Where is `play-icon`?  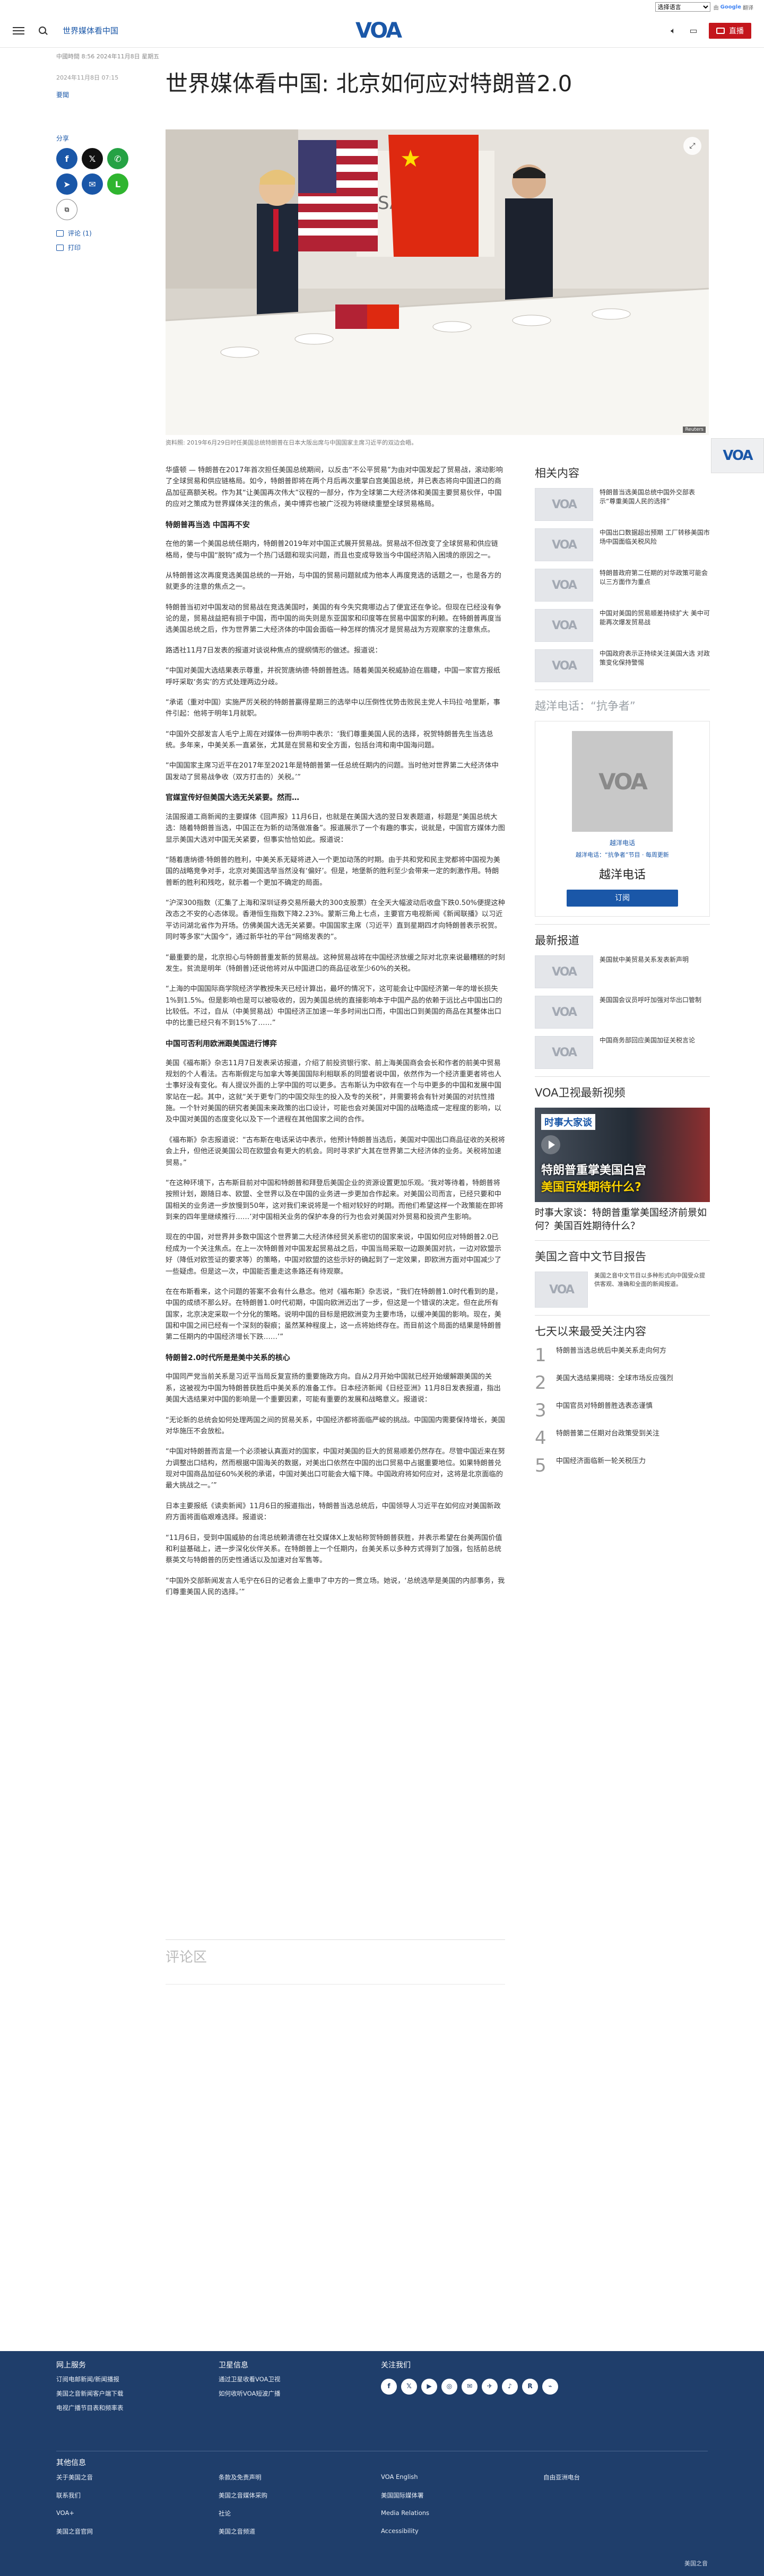 play-icon is located at coordinates (550, 1144).